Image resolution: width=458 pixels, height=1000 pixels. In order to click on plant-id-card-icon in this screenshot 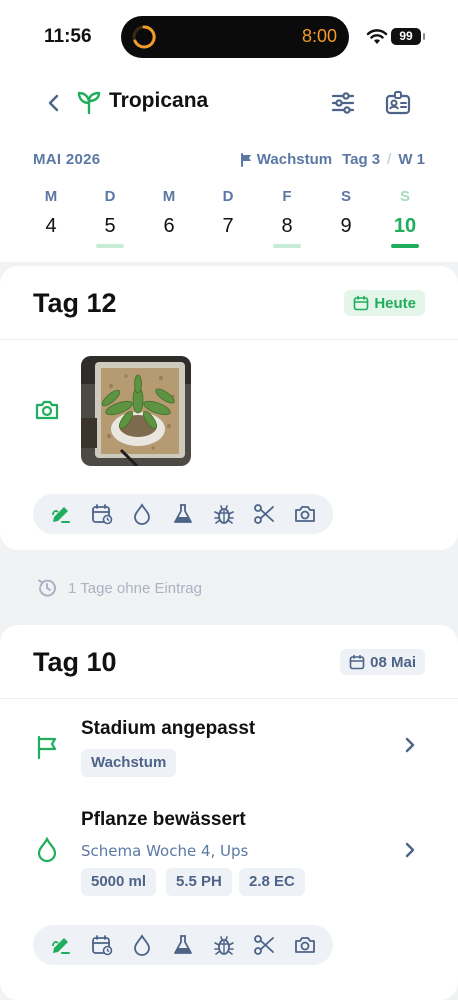, I will do `click(398, 103)`.